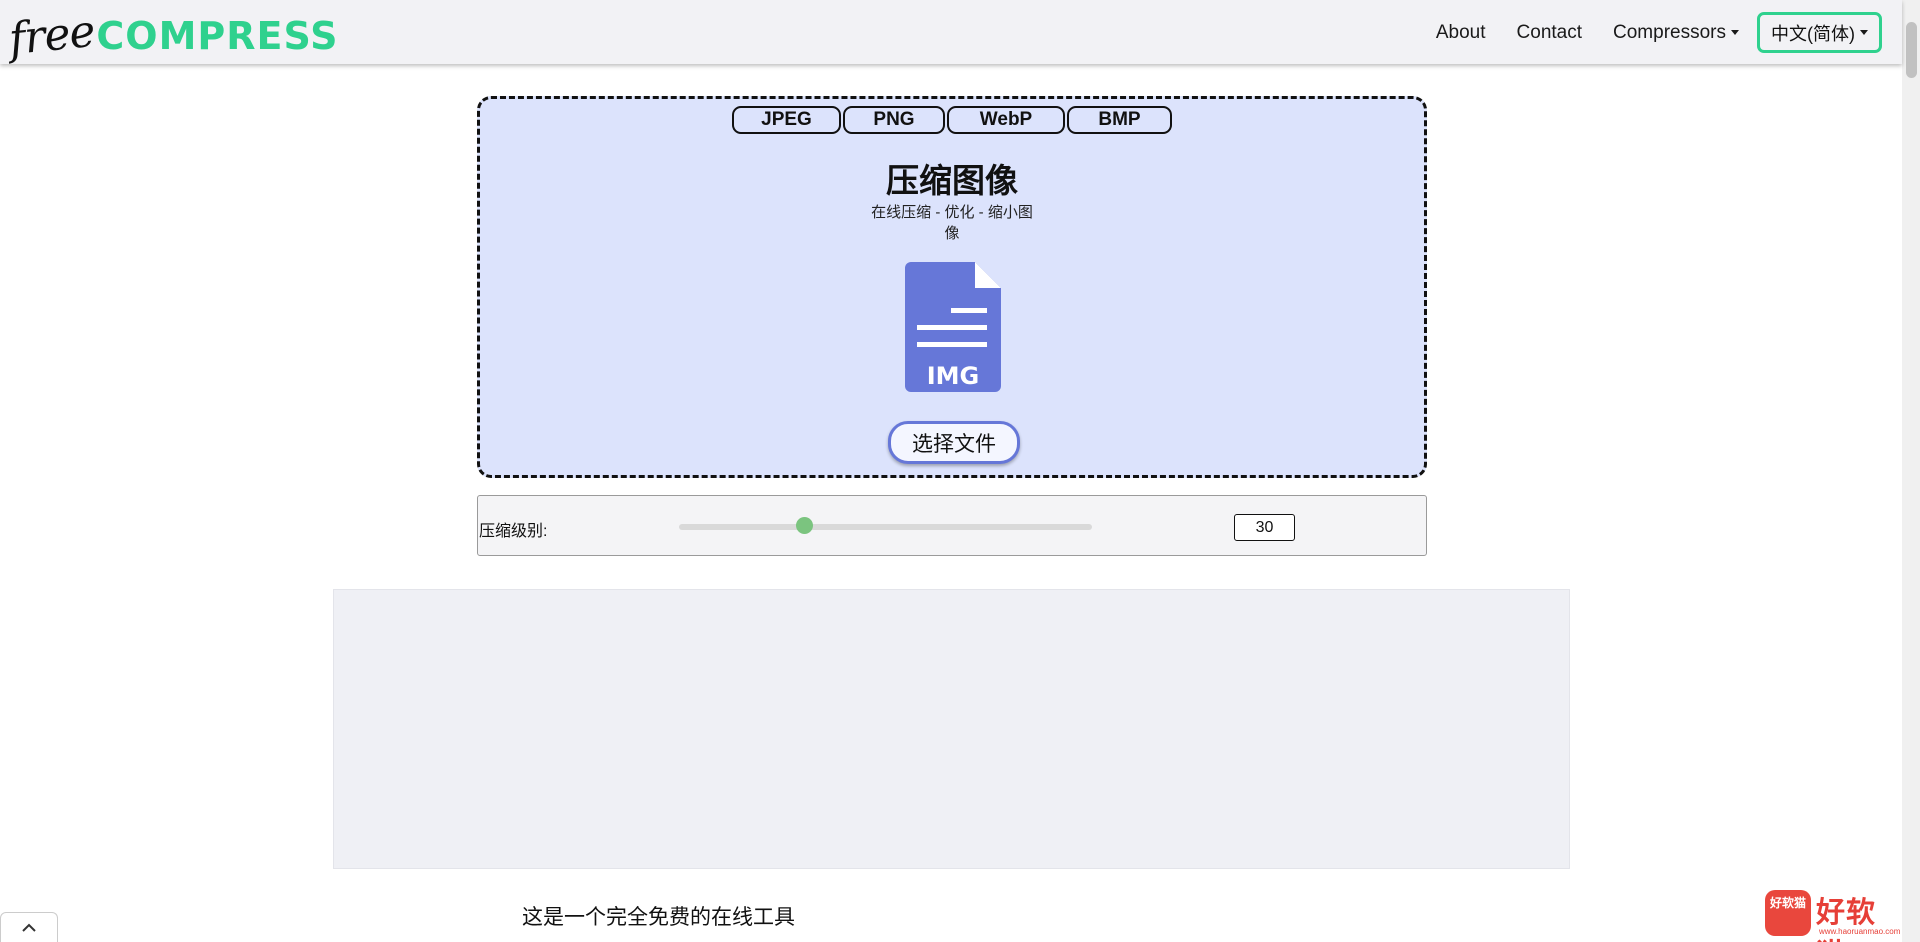 This screenshot has height=942, width=1920. Describe the element at coordinates (1006, 120) in the screenshot. I see `format-tab-webp: WebP` at that location.